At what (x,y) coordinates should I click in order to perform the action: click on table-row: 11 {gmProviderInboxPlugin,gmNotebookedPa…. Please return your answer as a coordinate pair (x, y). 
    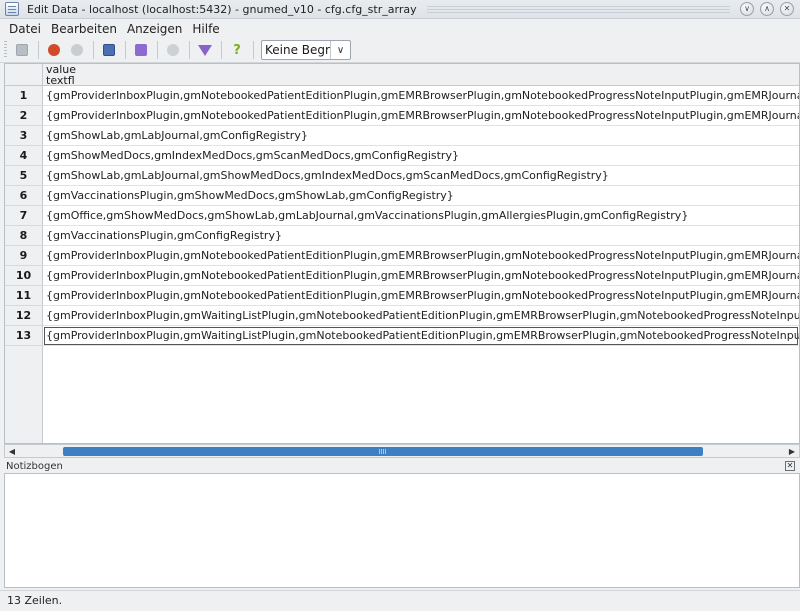
    Looking at the image, I should click on (402, 296).